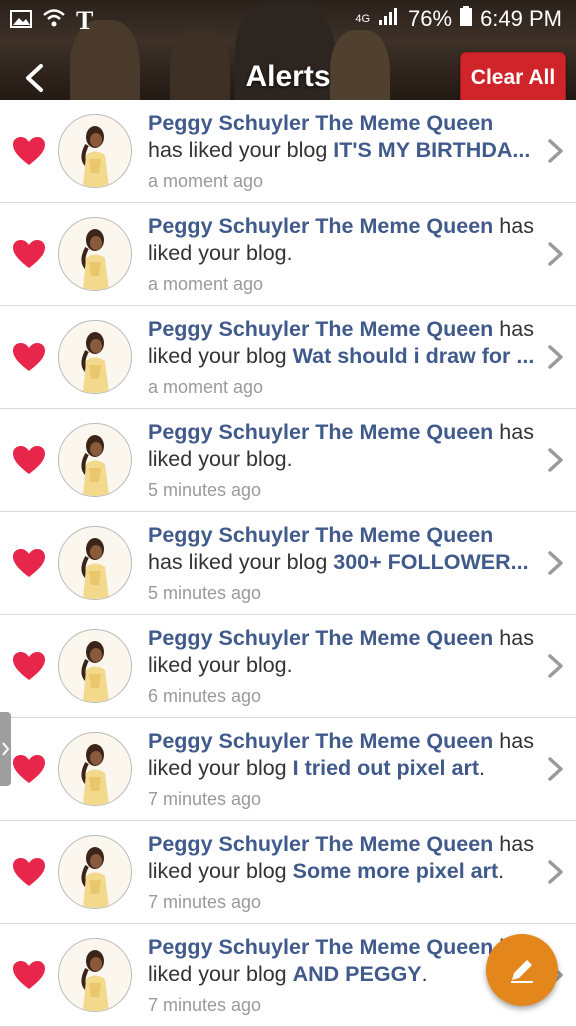 This screenshot has width=576, height=1027. I want to click on network-type: 4G, so click(363, 19).